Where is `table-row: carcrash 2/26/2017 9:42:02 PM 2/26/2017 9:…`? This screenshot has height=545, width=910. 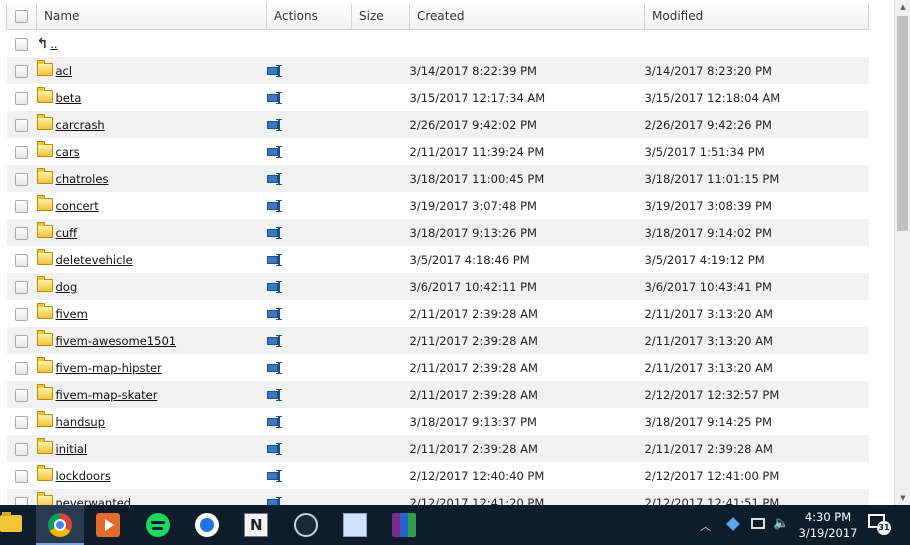 table-row: carcrash 2/26/2017 9:42:02 PM 2/26/2017 9:… is located at coordinates (437, 124).